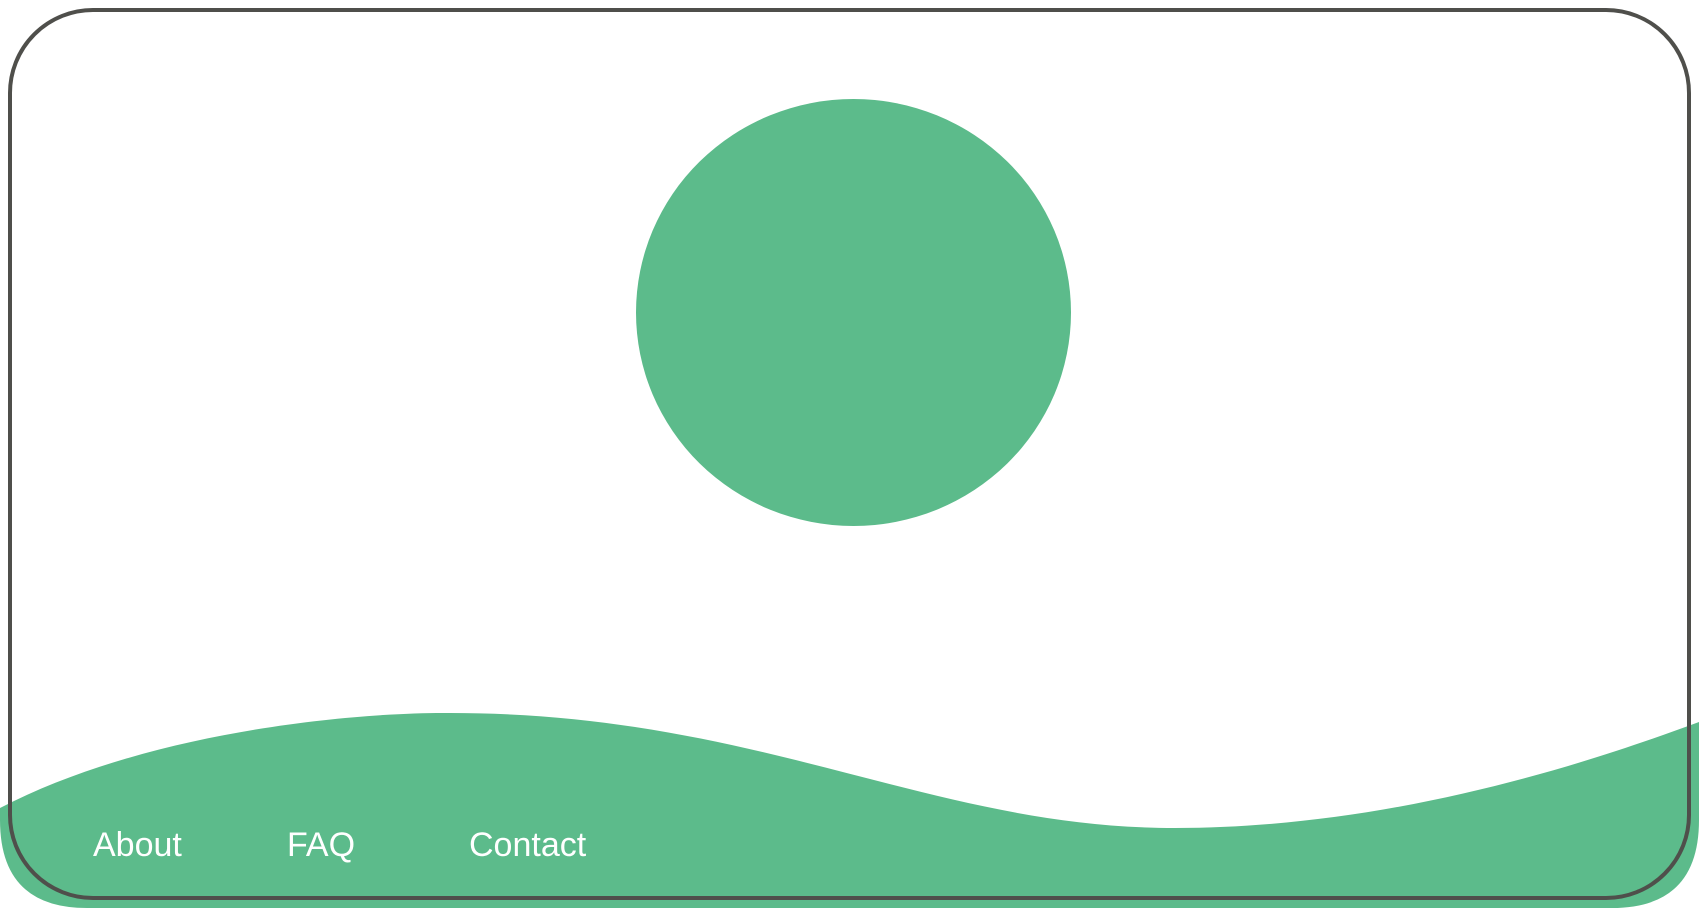 Image resolution: width=1699 pixels, height=908 pixels. Describe the element at coordinates (321, 845) in the screenshot. I see `nav-link-faq: FAQ` at that location.